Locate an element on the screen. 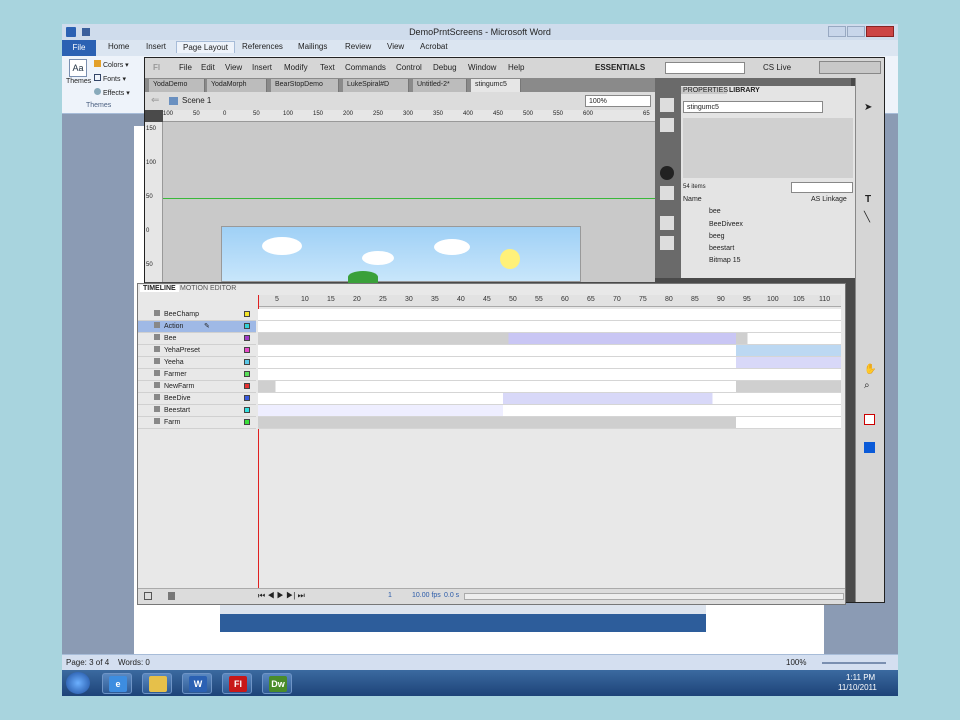  stage-canvas is located at coordinates (401, 254).